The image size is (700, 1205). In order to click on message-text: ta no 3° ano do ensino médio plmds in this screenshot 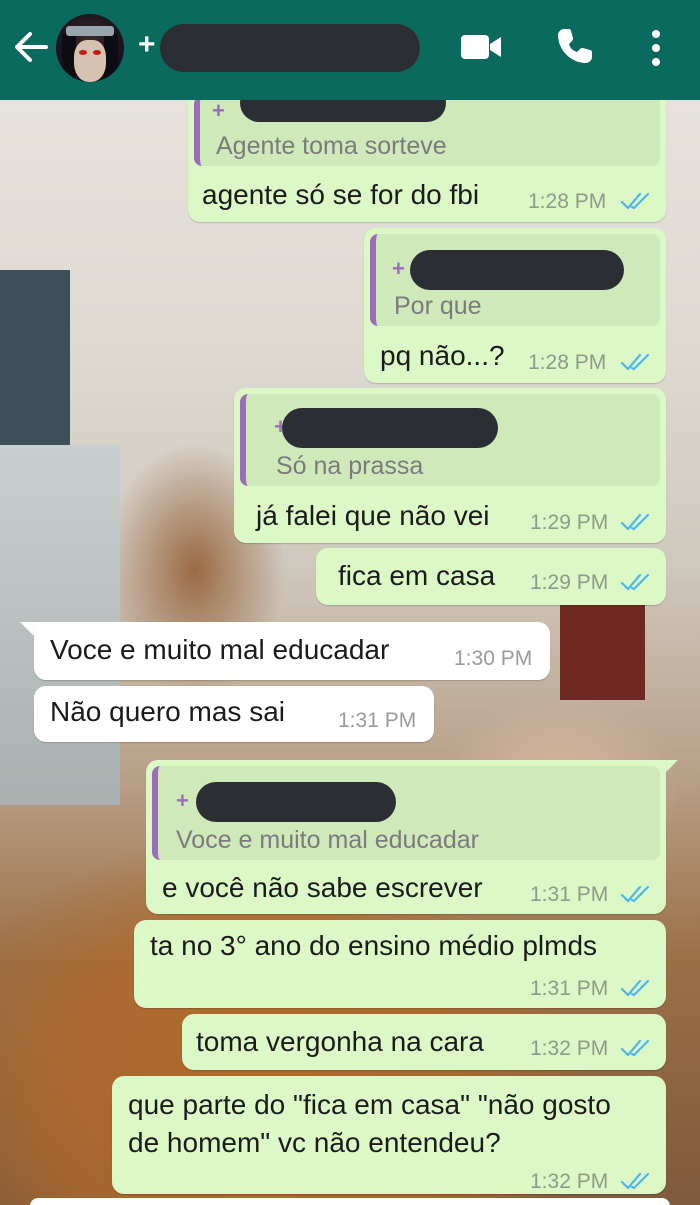, I will do `click(374, 945)`.